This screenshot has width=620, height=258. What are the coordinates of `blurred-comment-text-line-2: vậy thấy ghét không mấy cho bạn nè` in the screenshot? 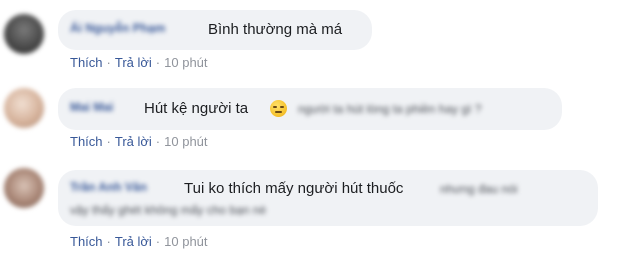 It's located at (168, 210).